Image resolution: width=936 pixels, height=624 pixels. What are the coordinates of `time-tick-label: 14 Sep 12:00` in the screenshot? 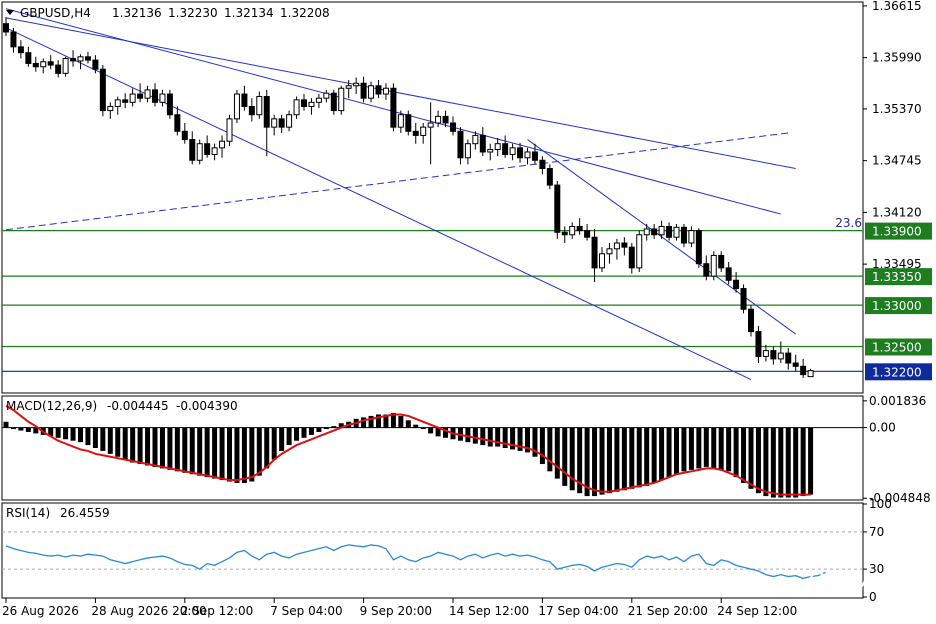 It's located at (489, 611).